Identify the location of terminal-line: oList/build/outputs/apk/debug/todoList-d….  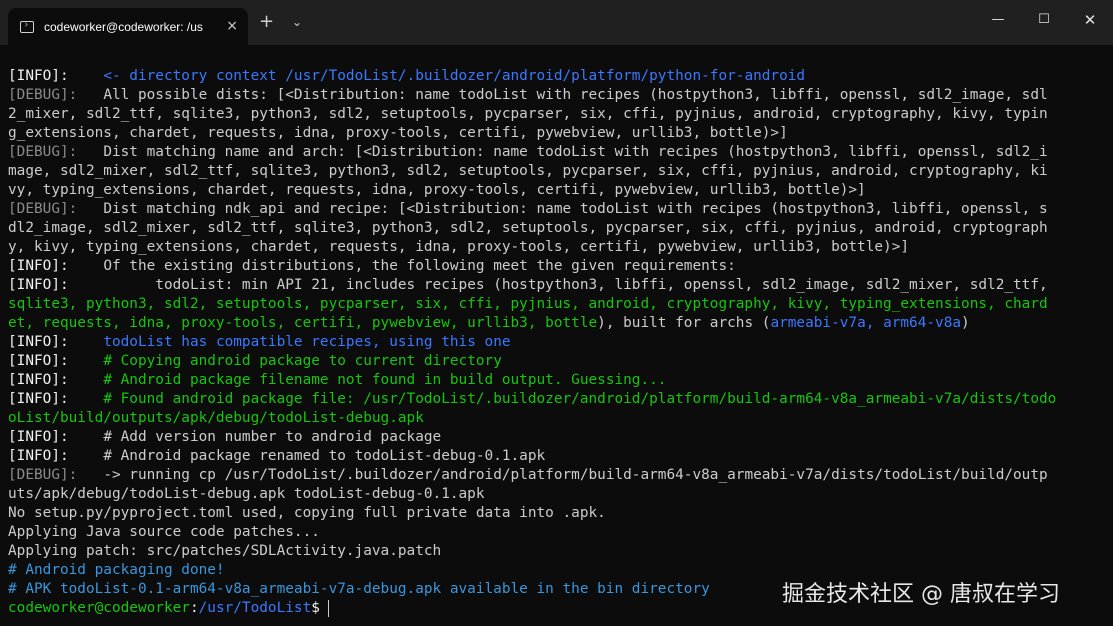
(216, 418).